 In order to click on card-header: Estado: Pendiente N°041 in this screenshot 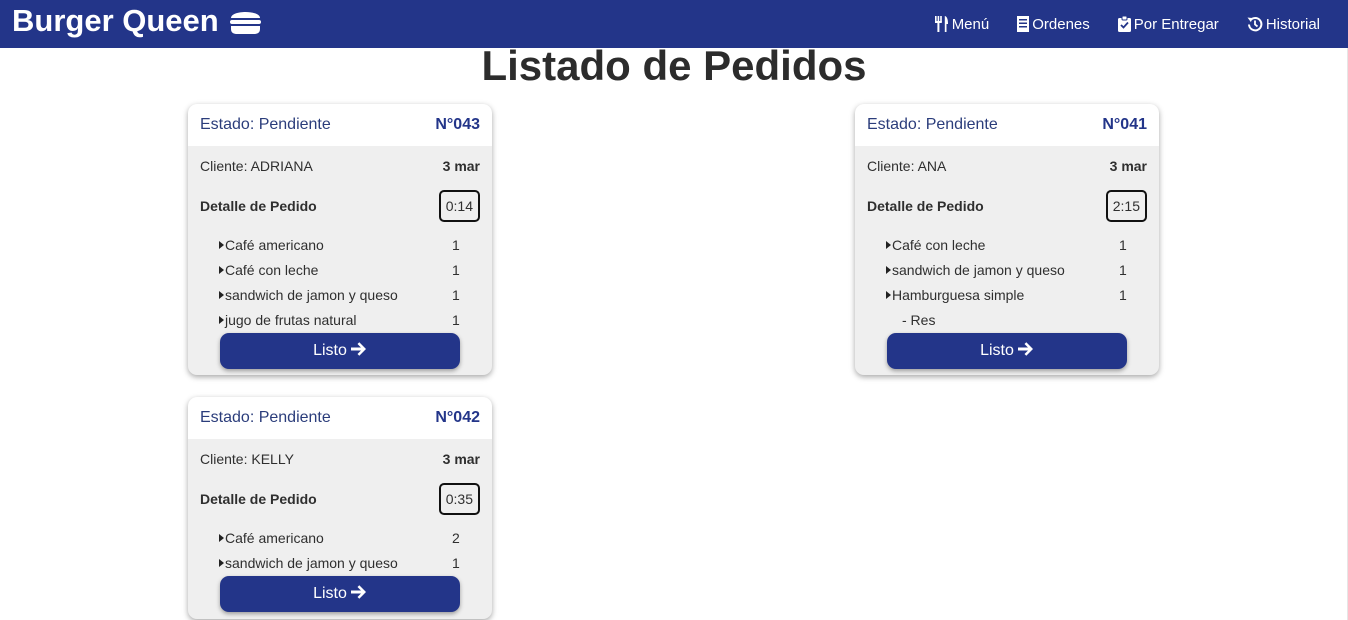, I will do `click(1007, 125)`.